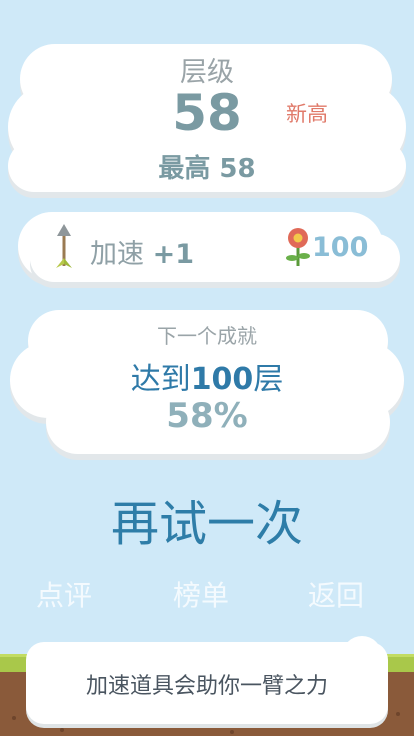 Image resolution: width=414 pixels, height=736 pixels. I want to click on best-level: 最高 58, so click(207, 169).